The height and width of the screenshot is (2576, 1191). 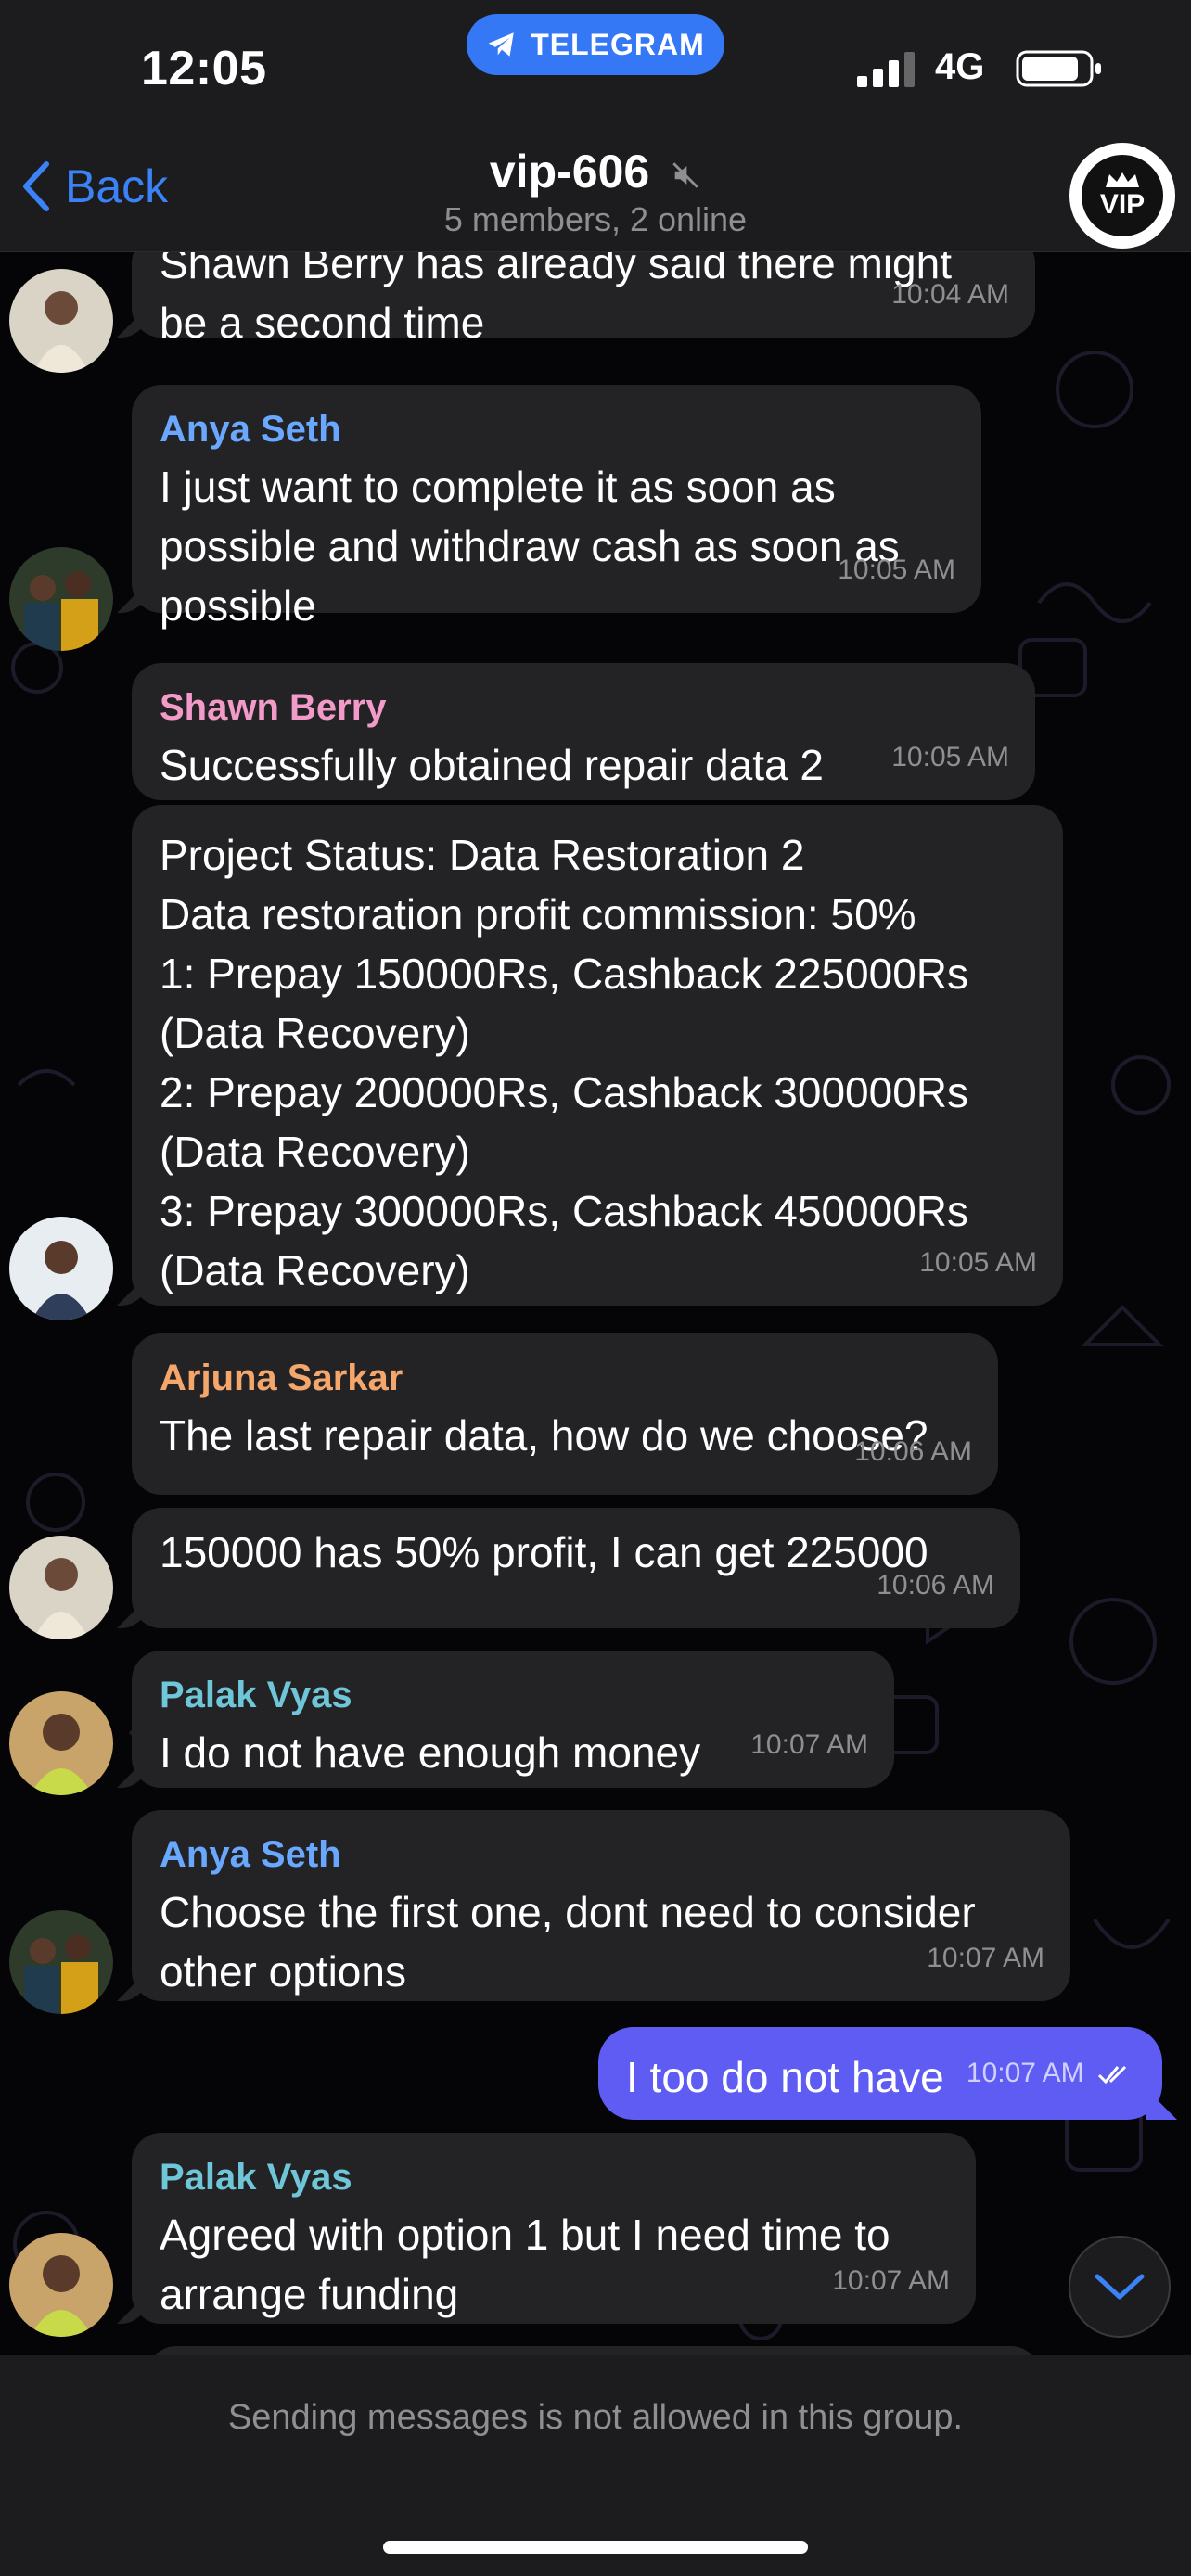 I want to click on message-text-line: Successfully obtained repair data 2, so click(x=492, y=765).